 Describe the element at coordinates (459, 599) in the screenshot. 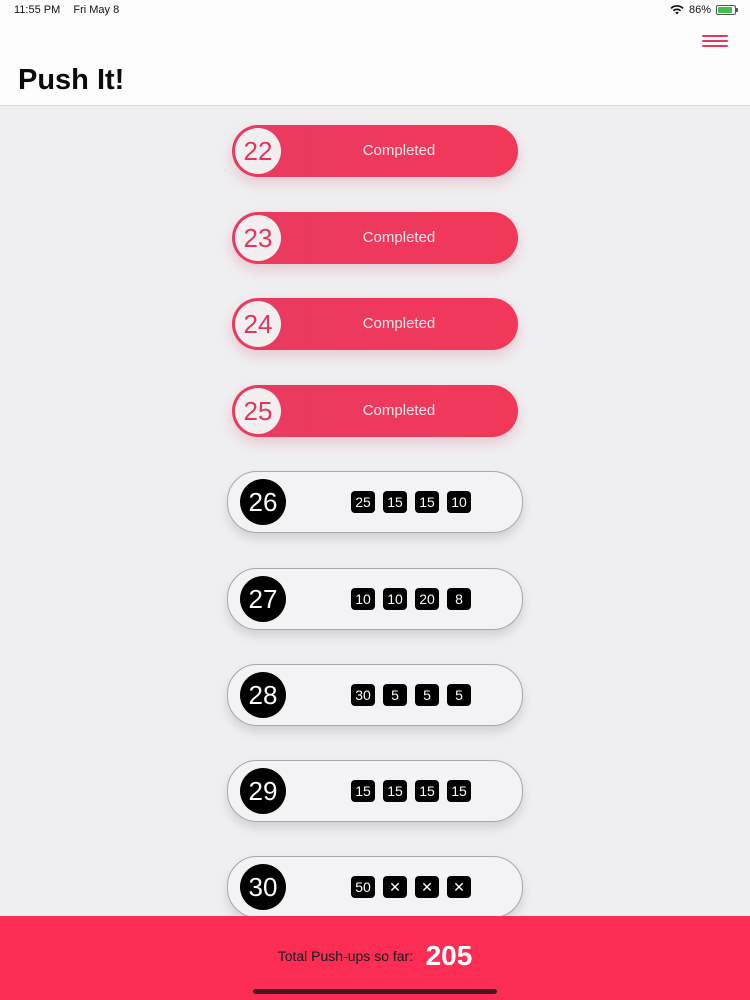

I see `set-badge: 8` at that location.